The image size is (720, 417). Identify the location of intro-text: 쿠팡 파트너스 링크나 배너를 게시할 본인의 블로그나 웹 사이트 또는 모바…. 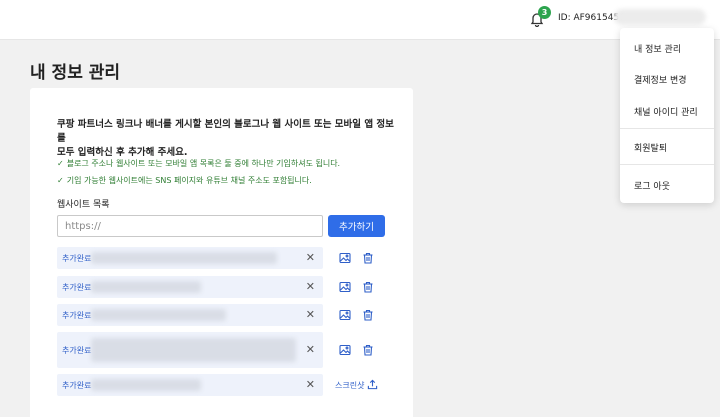
(227, 139).